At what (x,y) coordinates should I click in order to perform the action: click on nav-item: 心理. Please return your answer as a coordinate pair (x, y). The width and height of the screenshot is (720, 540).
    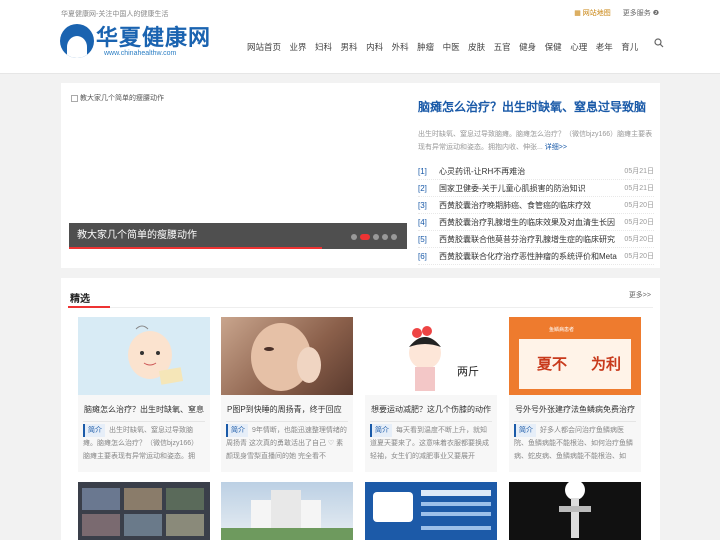
    Looking at the image, I should click on (578, 47).